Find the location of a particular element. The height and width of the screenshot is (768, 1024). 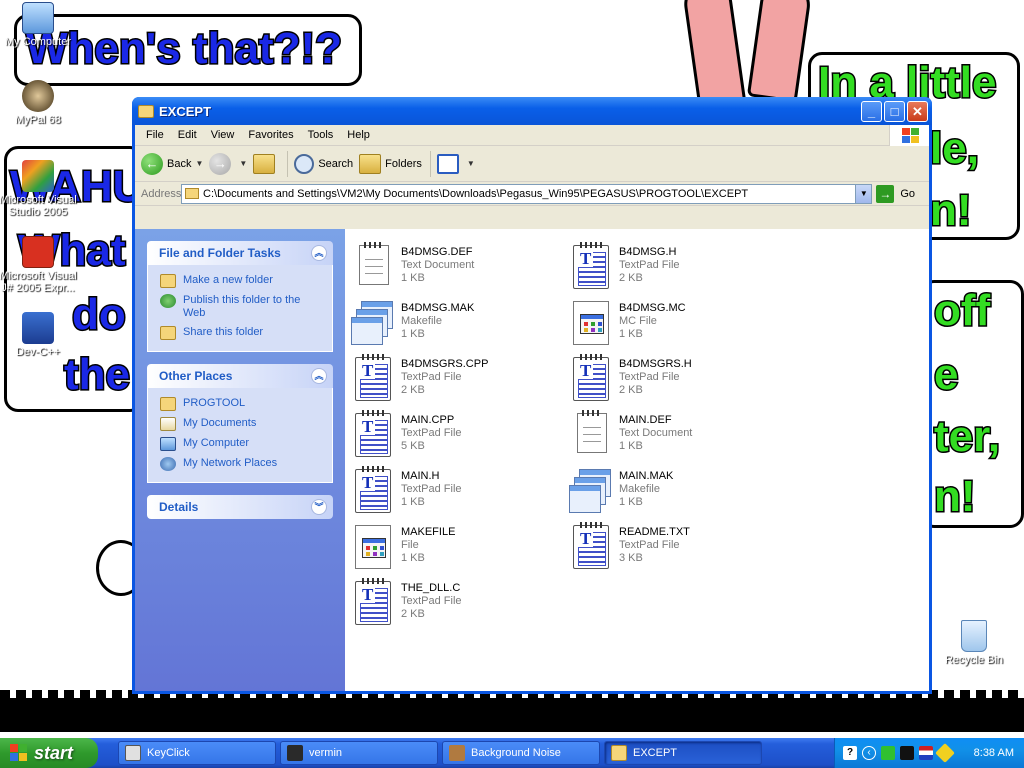

toolbar-separator is located at coordinates (288, 163).